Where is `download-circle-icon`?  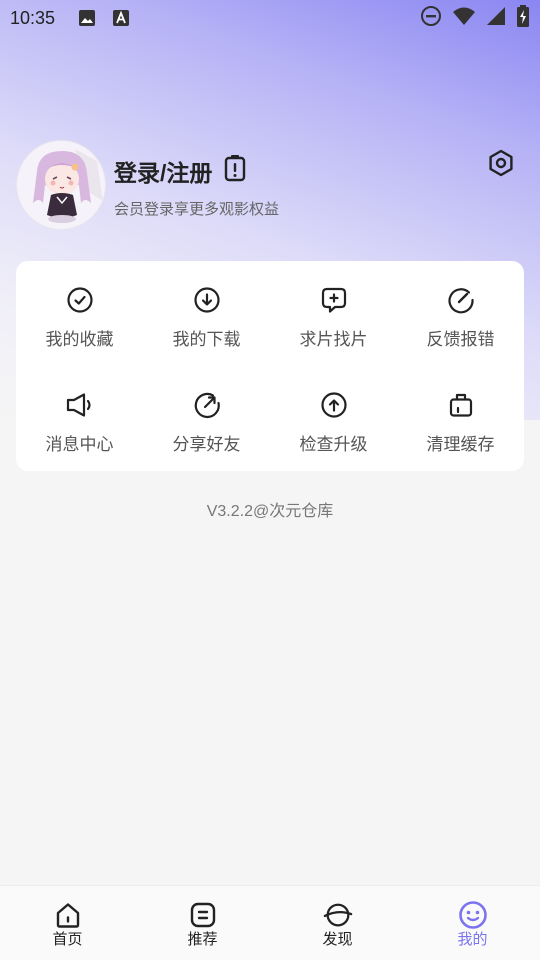 download-circle-icon is located at coordinates (207, 300).